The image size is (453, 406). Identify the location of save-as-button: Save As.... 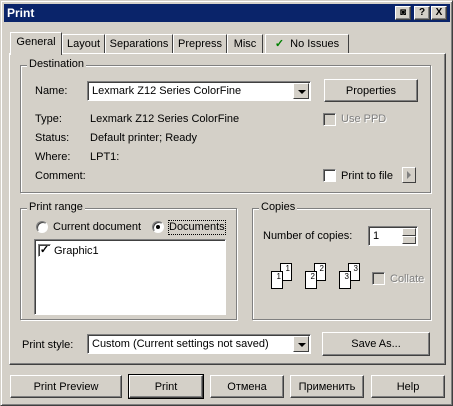
(376, 344).